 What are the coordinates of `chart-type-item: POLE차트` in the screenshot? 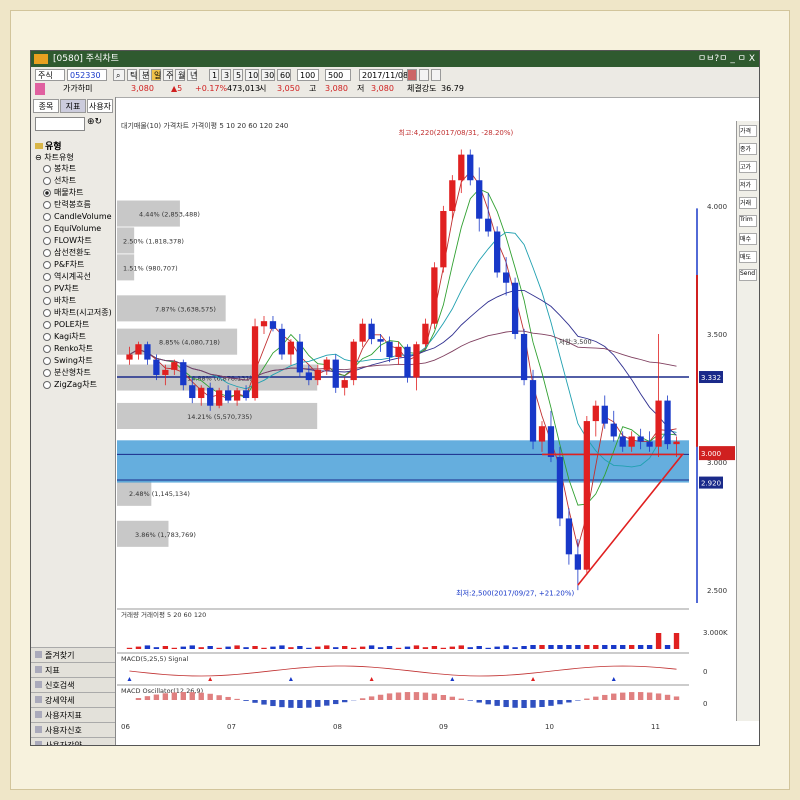 It's located at (74, 325).